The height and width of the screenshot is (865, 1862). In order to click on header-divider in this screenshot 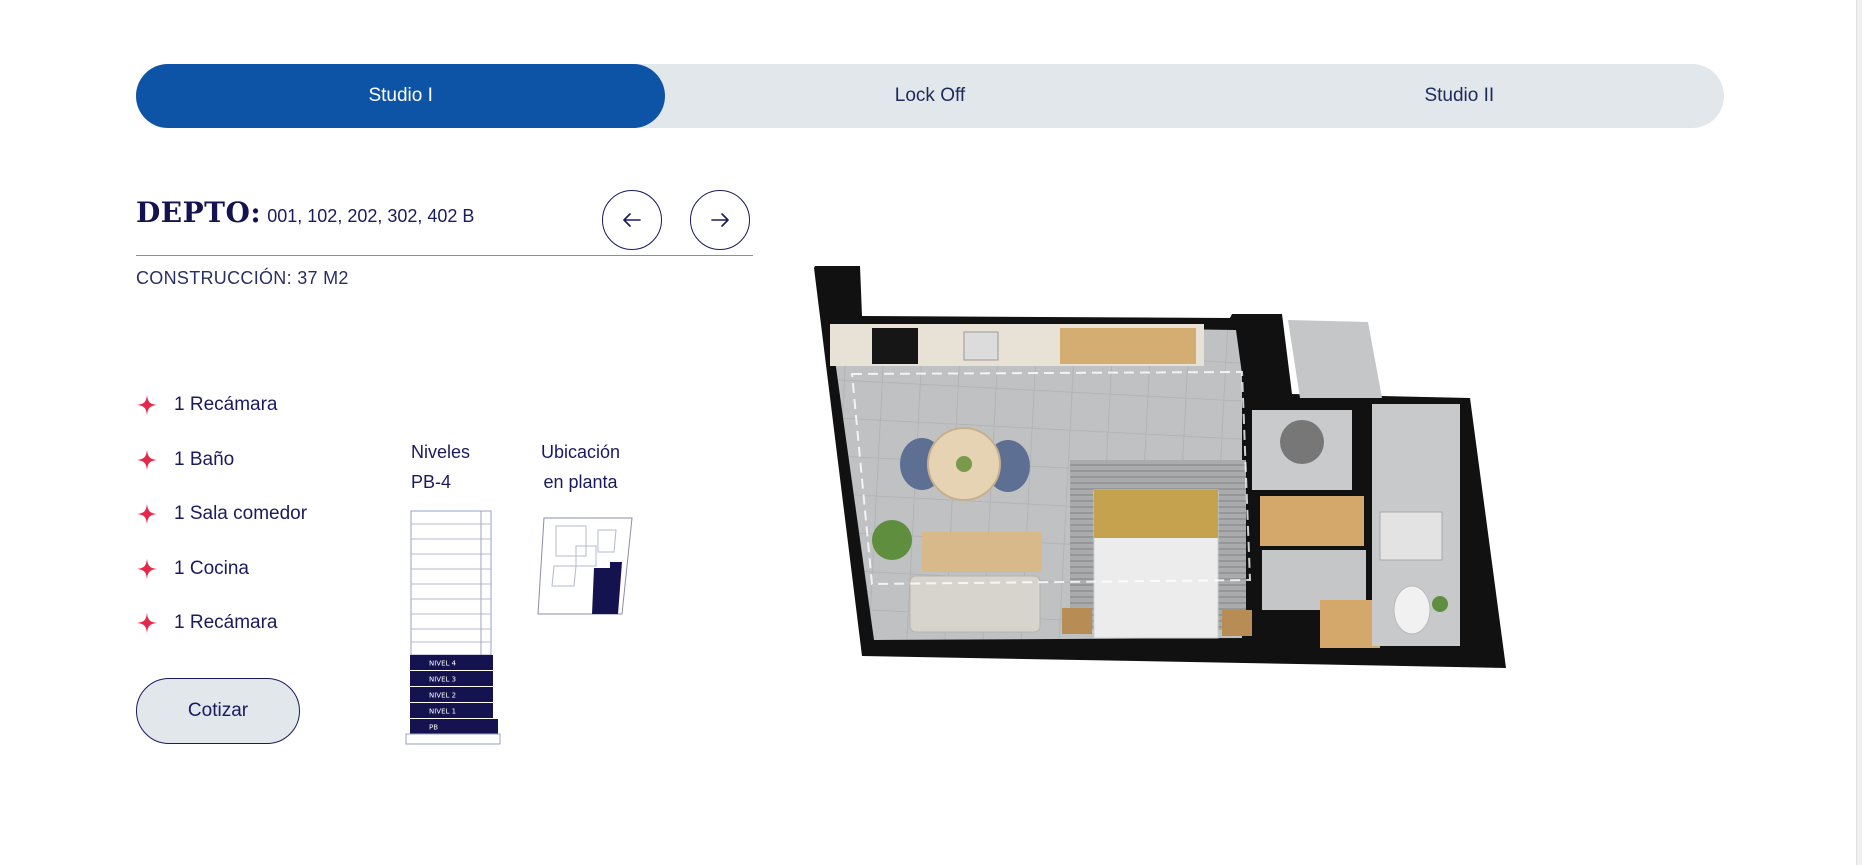, I will do `click(444, 255)`.